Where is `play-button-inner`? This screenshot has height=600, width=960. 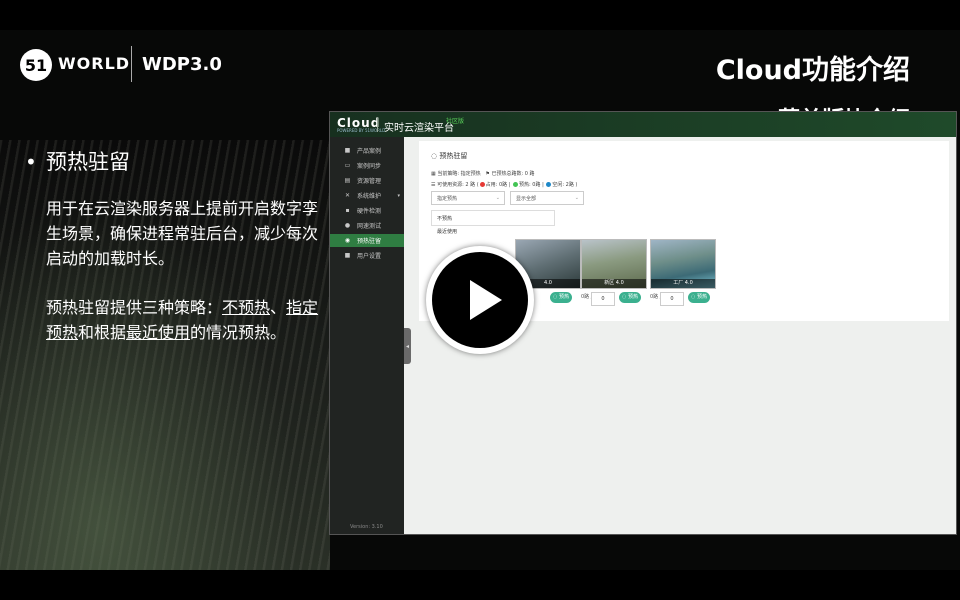 play-button-inner is located at coordinates (480, 300).